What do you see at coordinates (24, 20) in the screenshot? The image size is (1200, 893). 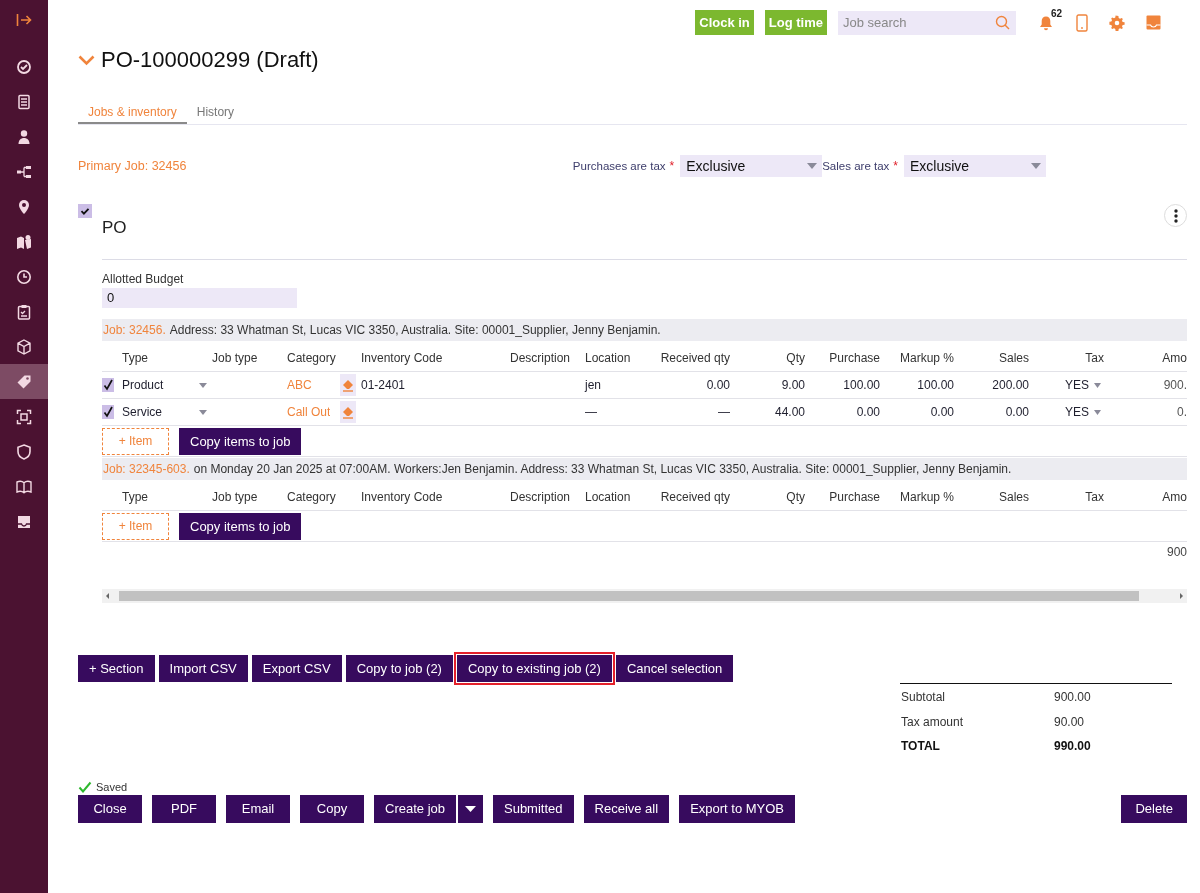 I see `collapse-arrow-icon` at bounding box center [24, 20].